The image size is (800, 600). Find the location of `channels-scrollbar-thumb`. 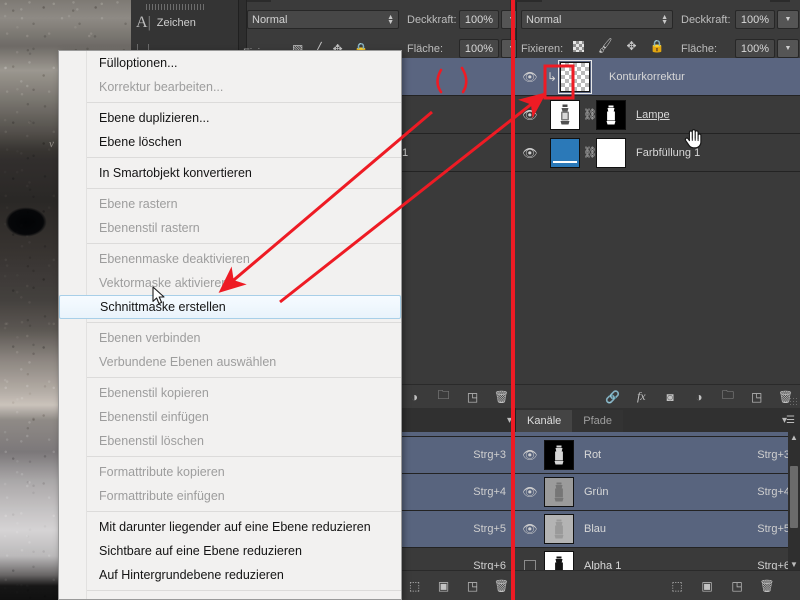

channels-scrollbar-thumb is located at coordinates (794, 497).